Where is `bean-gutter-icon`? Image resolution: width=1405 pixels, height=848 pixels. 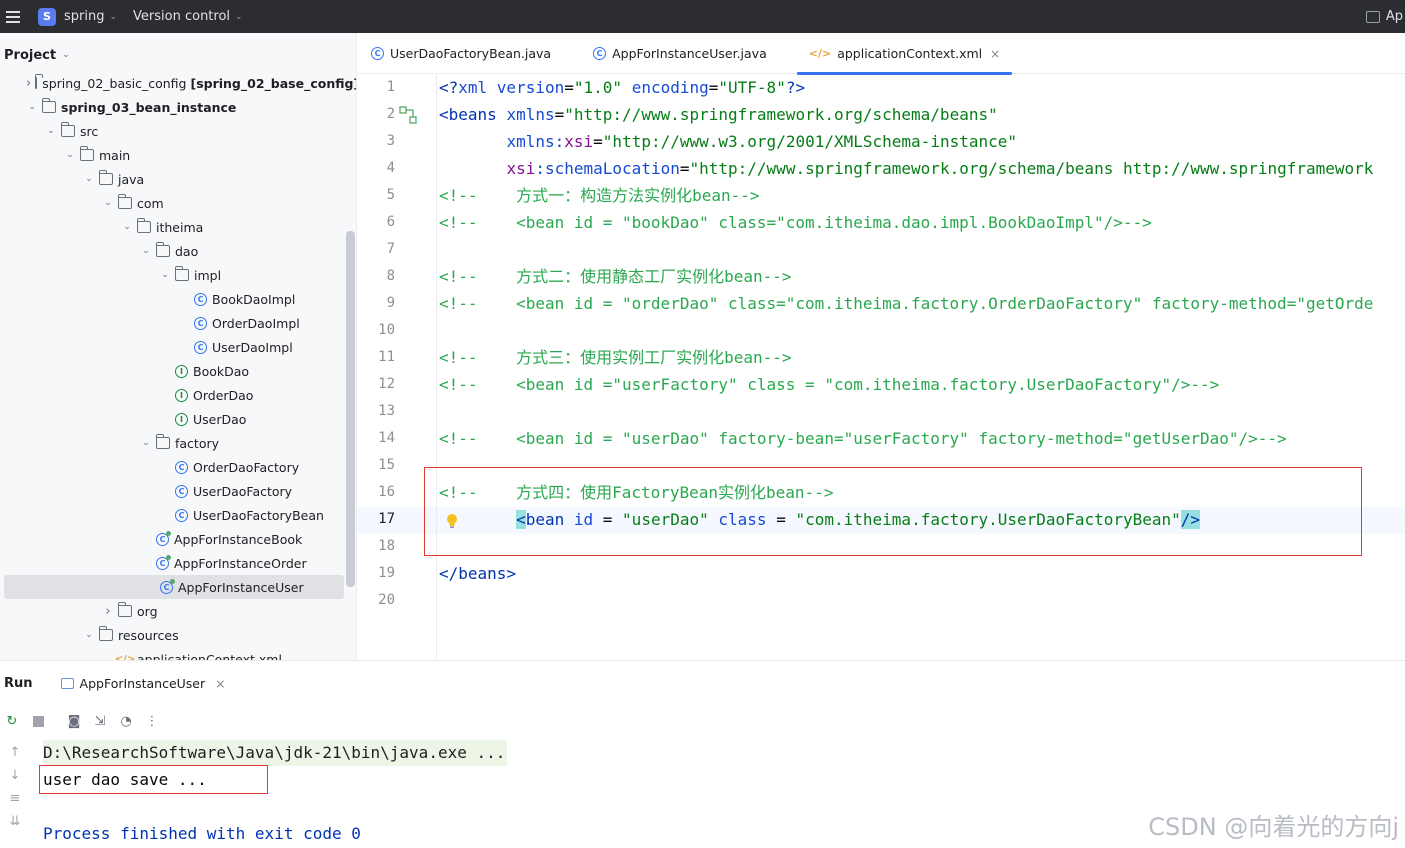
bean-gutter-icon is located at coordinates (408, 115).